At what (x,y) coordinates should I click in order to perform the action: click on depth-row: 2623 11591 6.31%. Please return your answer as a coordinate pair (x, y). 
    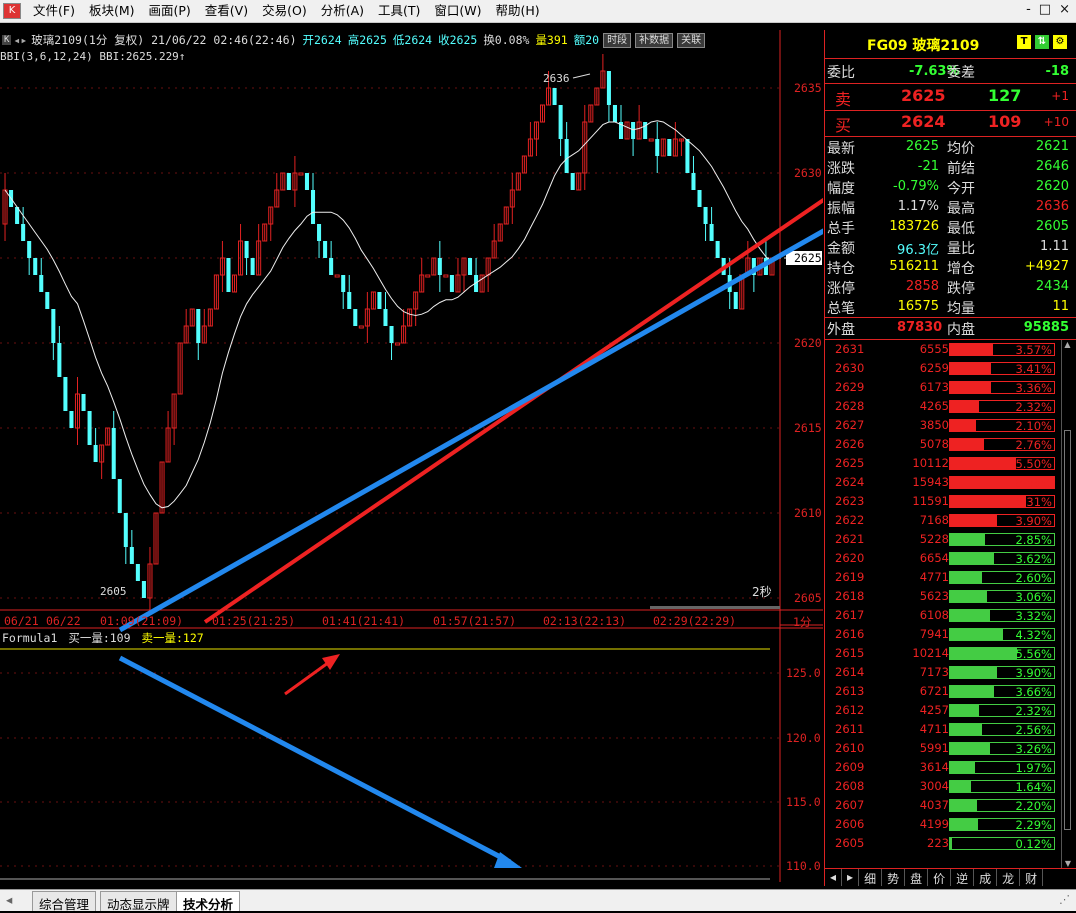
    Looking at the image, I should click on (942, 501).